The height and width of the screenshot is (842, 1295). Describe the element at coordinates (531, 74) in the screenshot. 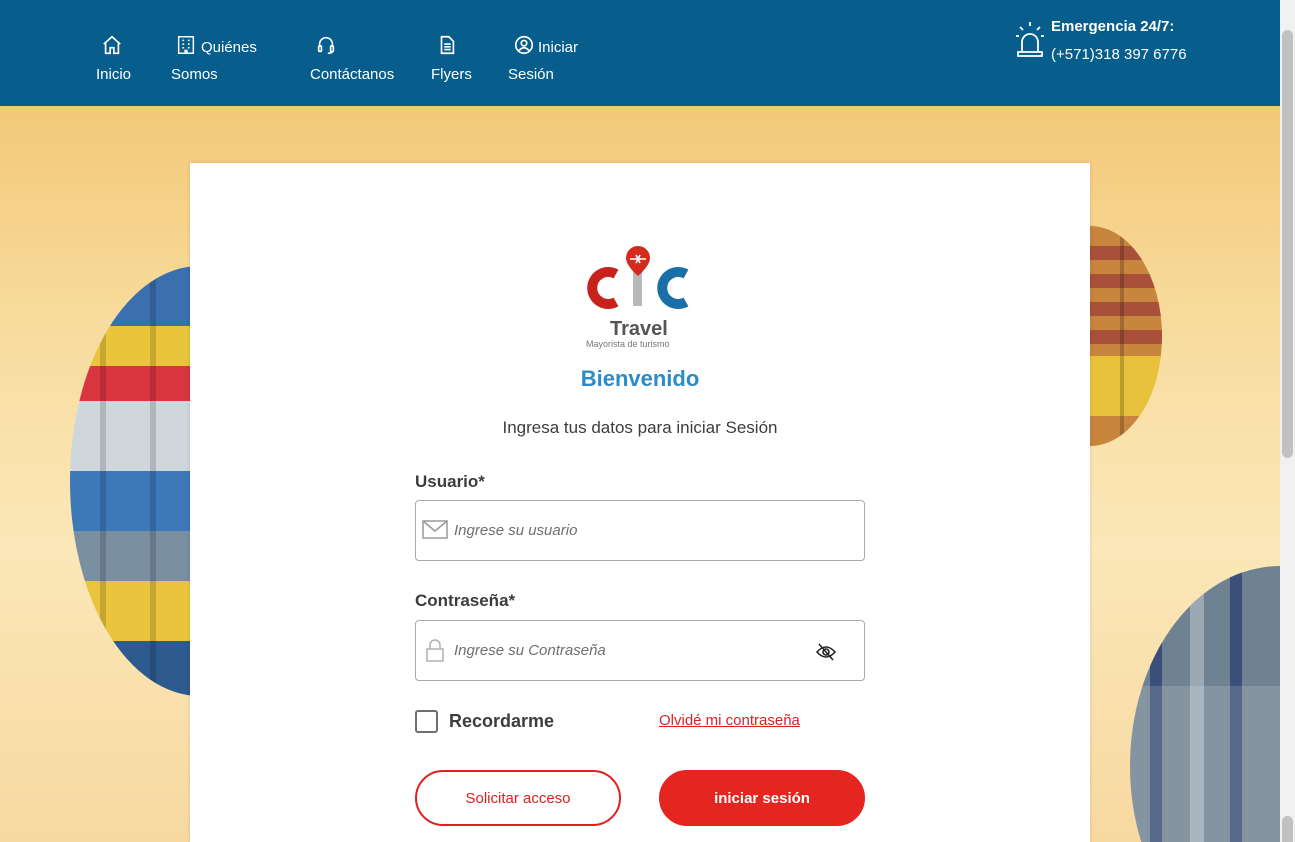

I see `nav-sesion-label: Sesión` at that location.